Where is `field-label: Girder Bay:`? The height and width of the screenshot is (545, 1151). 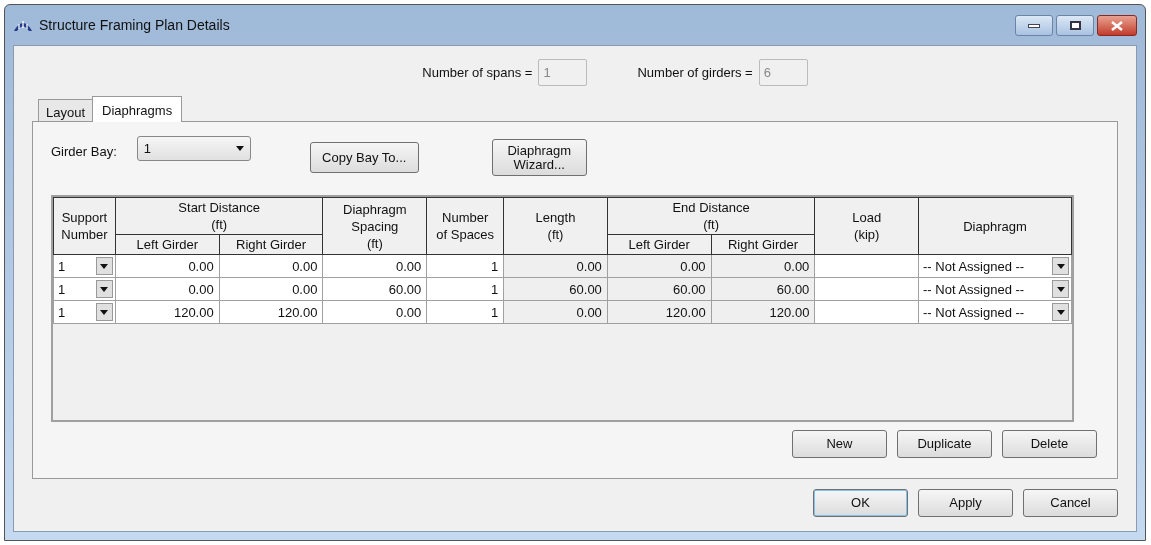 field-label: Girder Bay: is located at coordinates (84, 152).